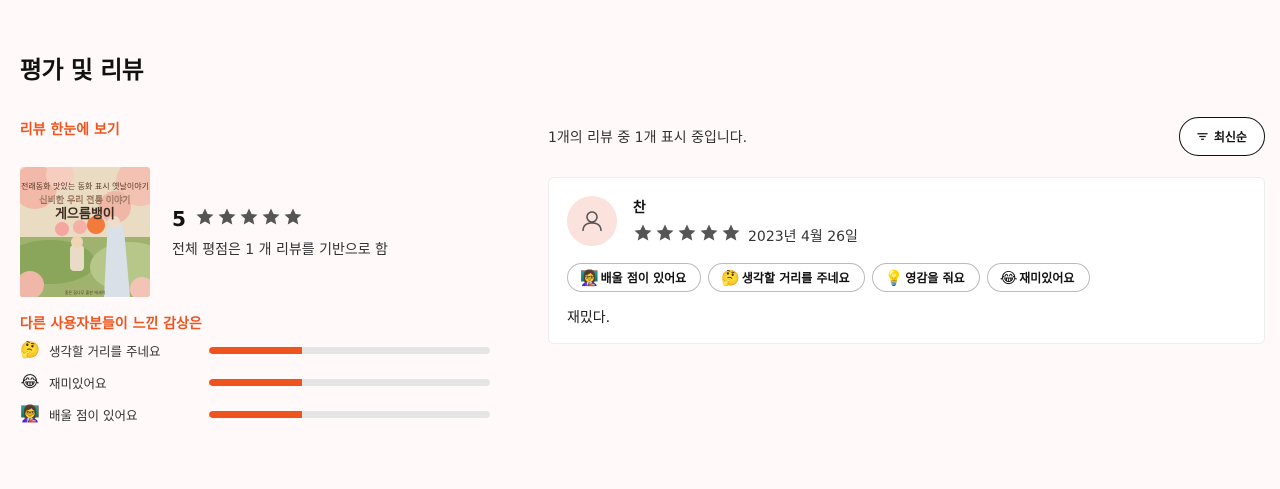 Image resolution: width=1280 pixels, height=489 pixels. Describe the element at coordinates (589, 318) in the screenshot. I see `review-body: 재밌다.` at that location.